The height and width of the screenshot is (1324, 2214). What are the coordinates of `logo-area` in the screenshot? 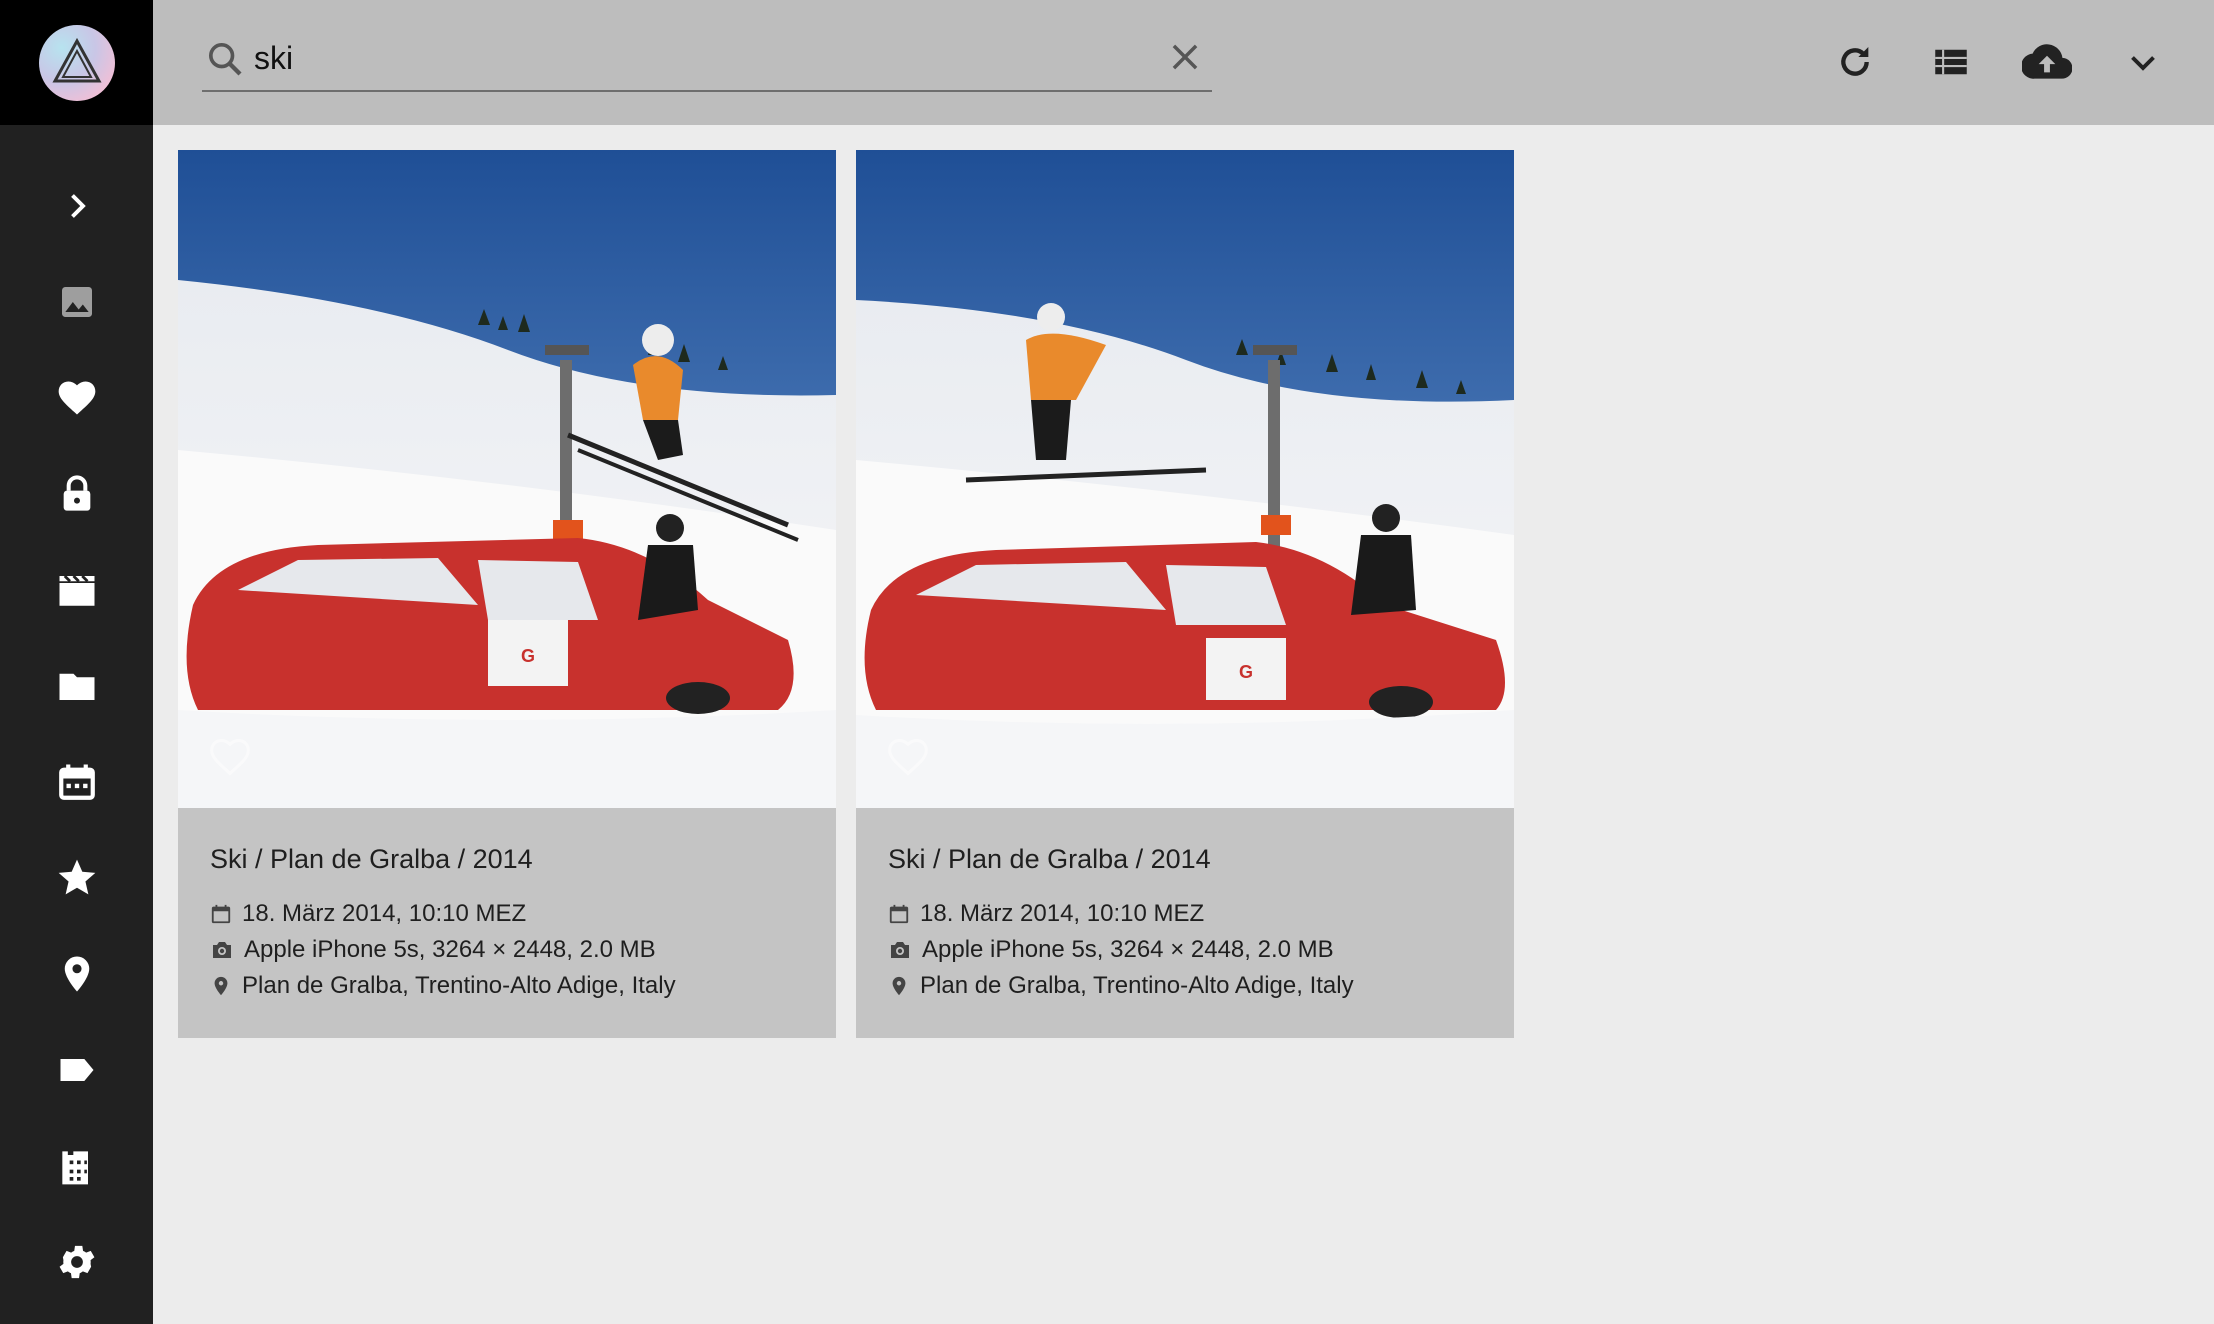 It's located at (76, 62).